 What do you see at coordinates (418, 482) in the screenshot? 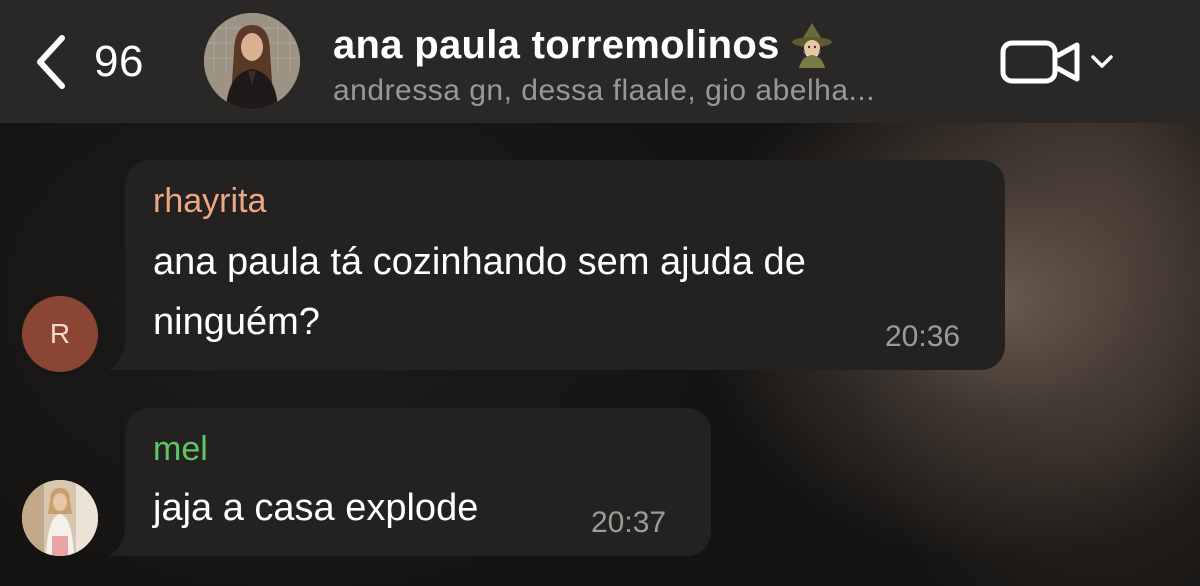
I see `message-bubble: mel jaja a casa explode 20:37` at bounding box center [418, 482].